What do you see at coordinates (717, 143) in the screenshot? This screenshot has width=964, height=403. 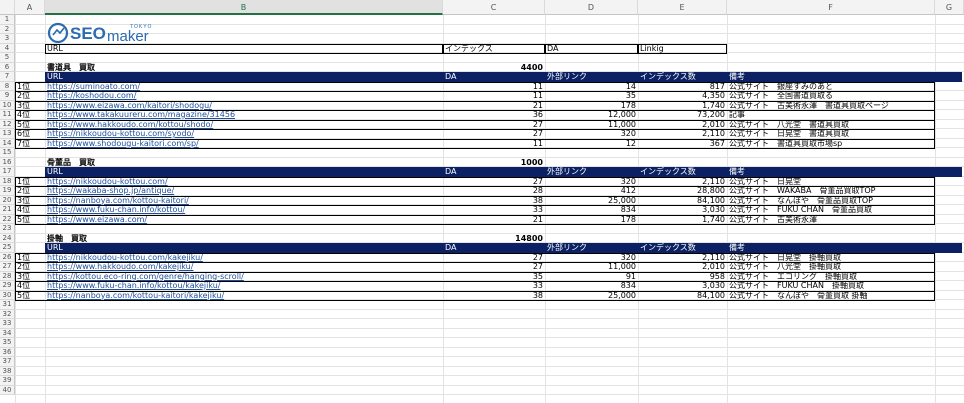 I see `index-count-cell: 367` at bounding box center [717, 143].